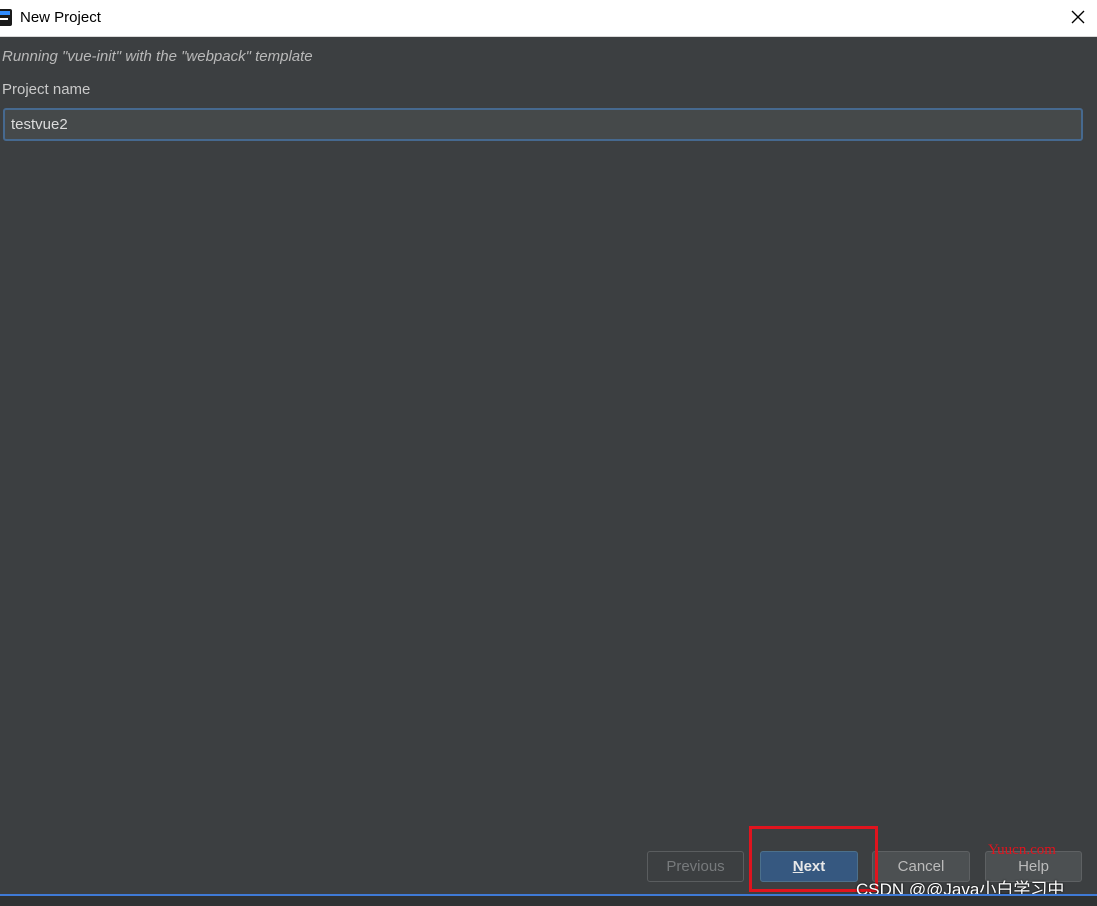 The height and width of the screenshot is (906, 1097). I want to click on window-title: New Project, so click(60, 17).